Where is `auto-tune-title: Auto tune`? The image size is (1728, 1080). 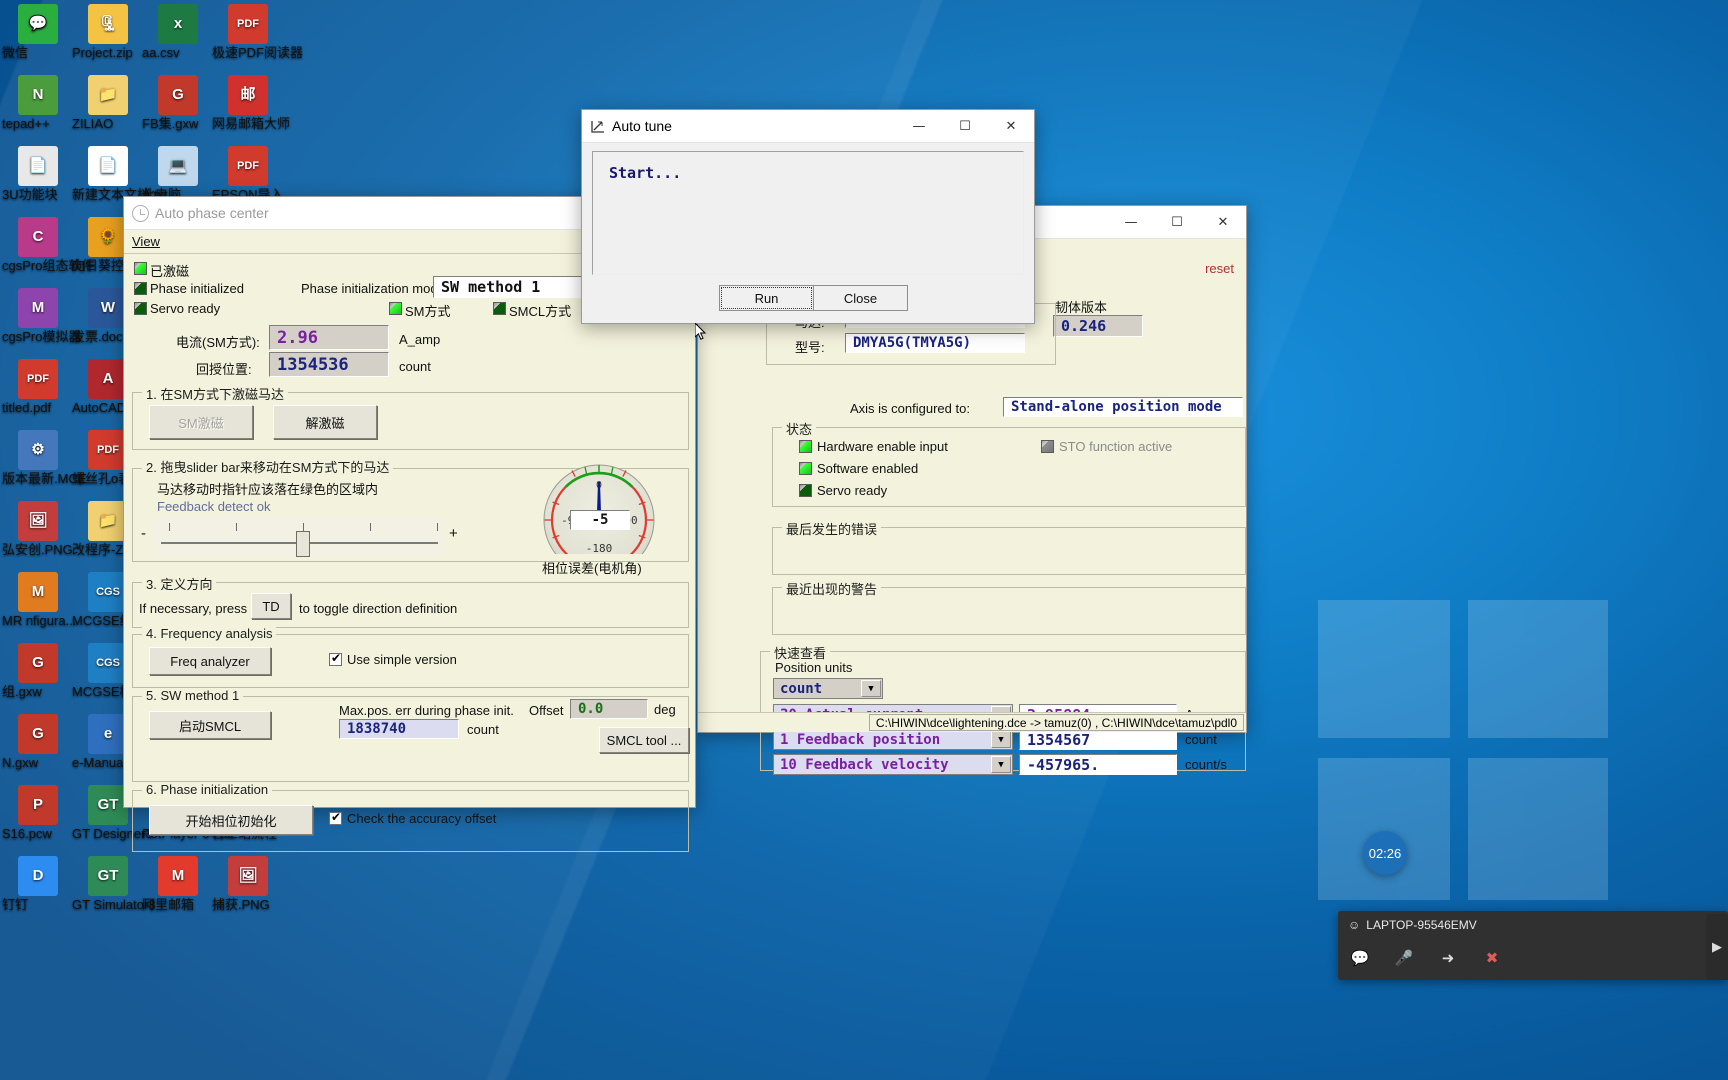
auto-tune-title: Auto tune is located at coordinates (642, 126).